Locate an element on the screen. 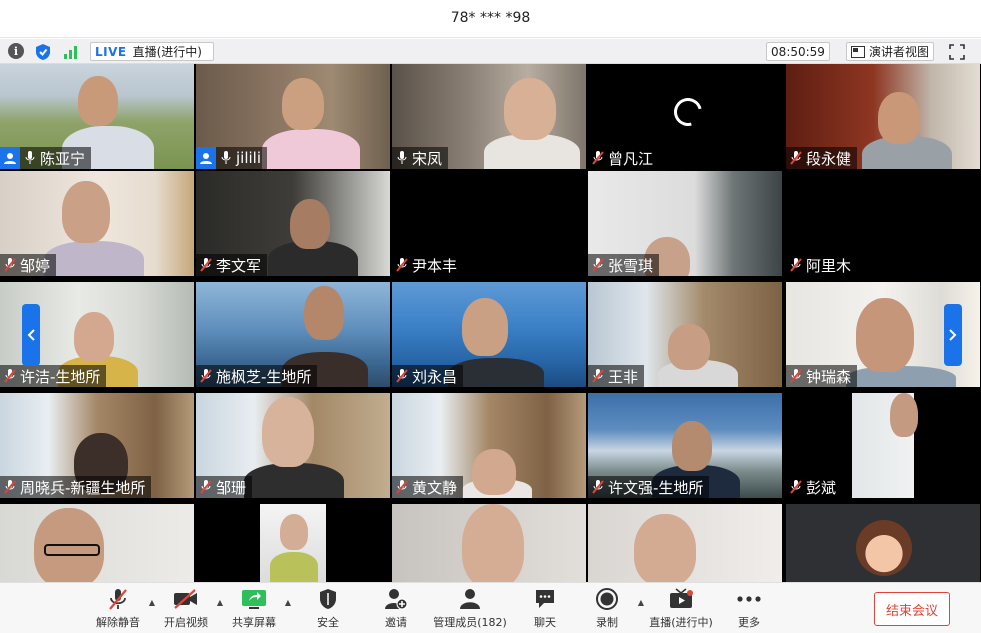 This screenshot has width=981, height=633. video-tile: 曾凡江 is located at coordinates (685, 116).